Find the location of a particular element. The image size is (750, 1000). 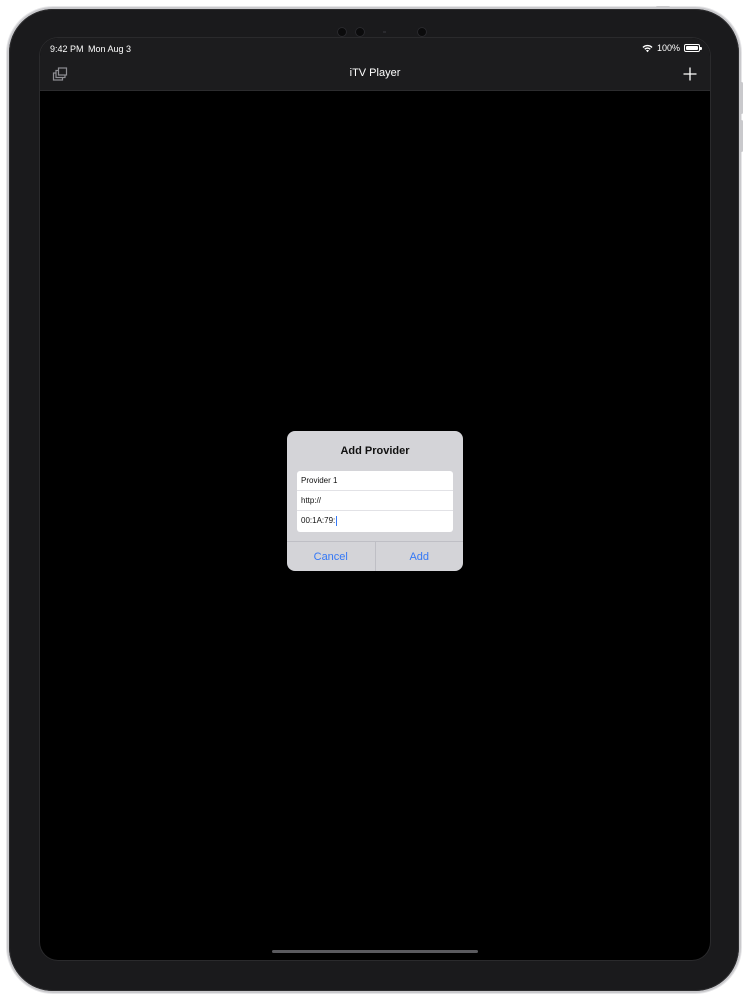

volume-down-button is located at coordinates (741, 136).